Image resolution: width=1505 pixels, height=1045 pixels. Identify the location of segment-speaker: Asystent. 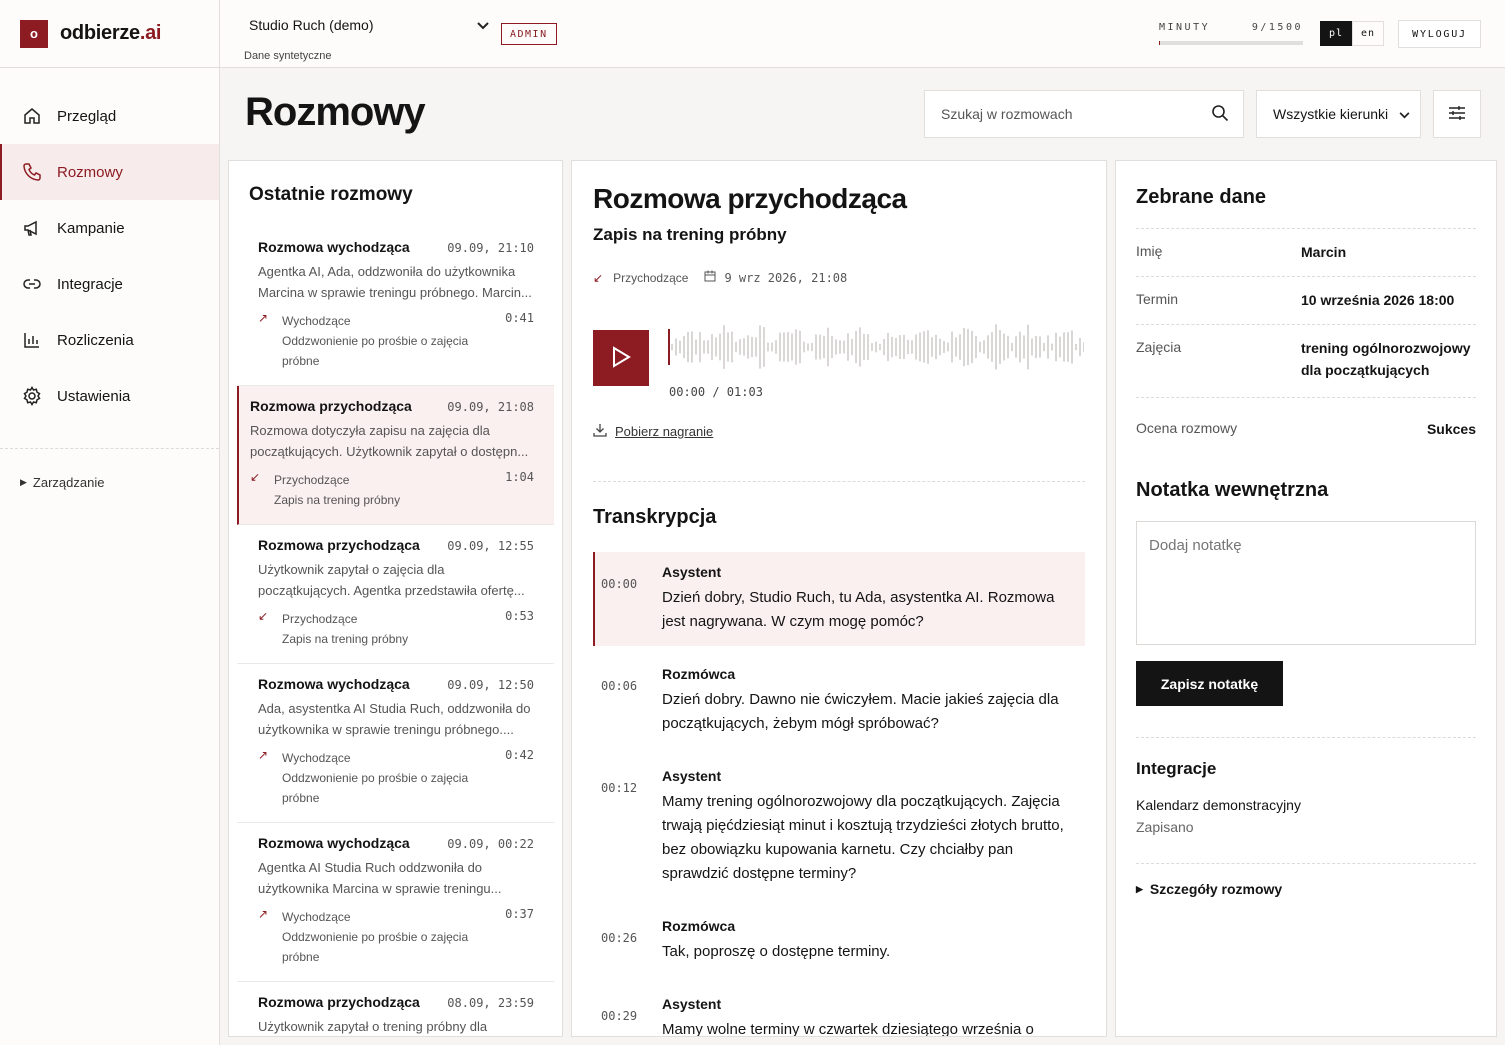
(692, 776).